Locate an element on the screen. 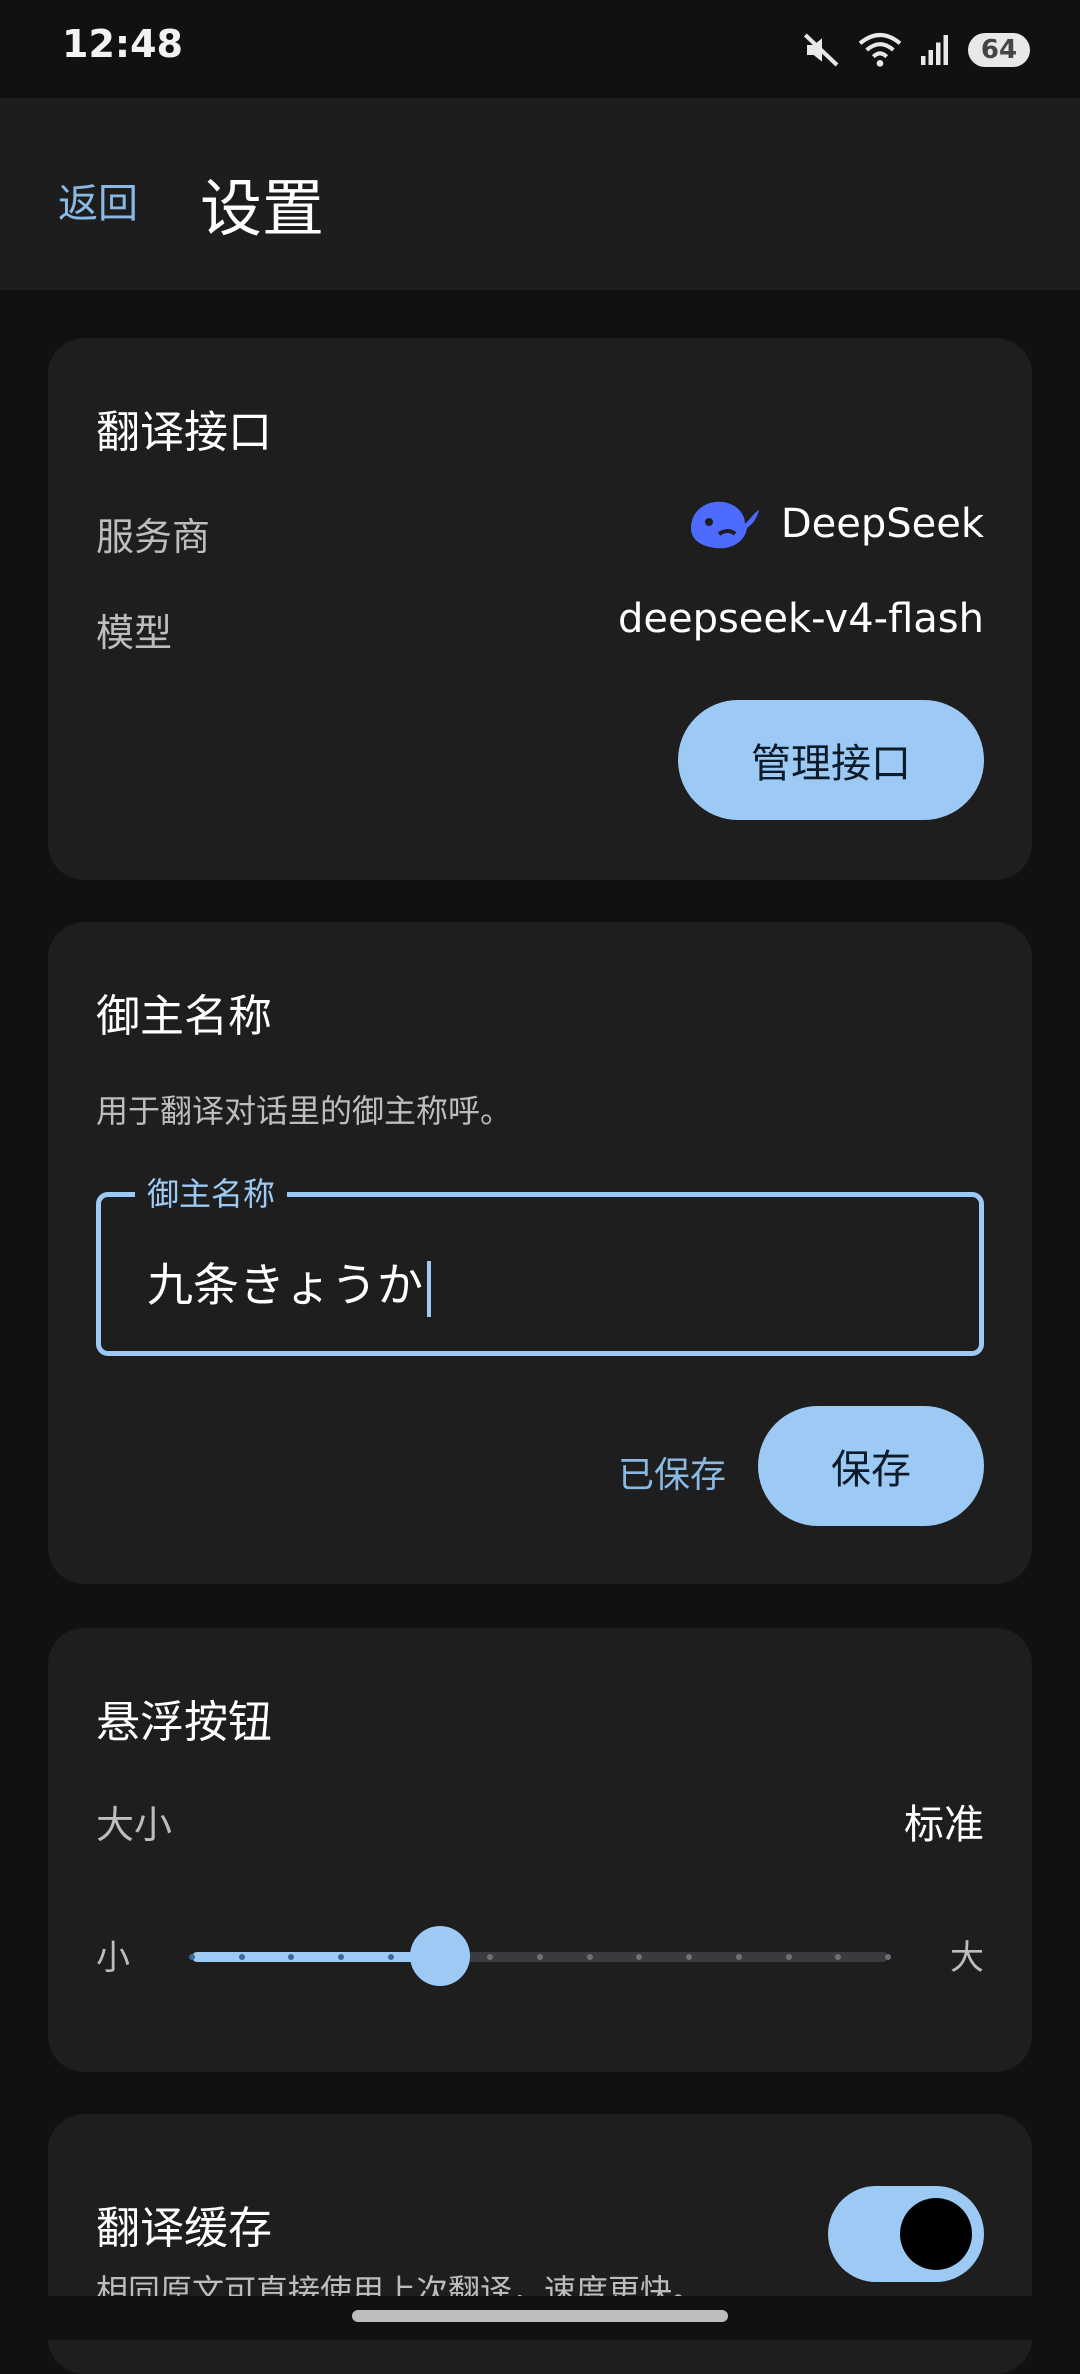  master-name-input: 九条きょうか is located at coordinates (285, 1285).